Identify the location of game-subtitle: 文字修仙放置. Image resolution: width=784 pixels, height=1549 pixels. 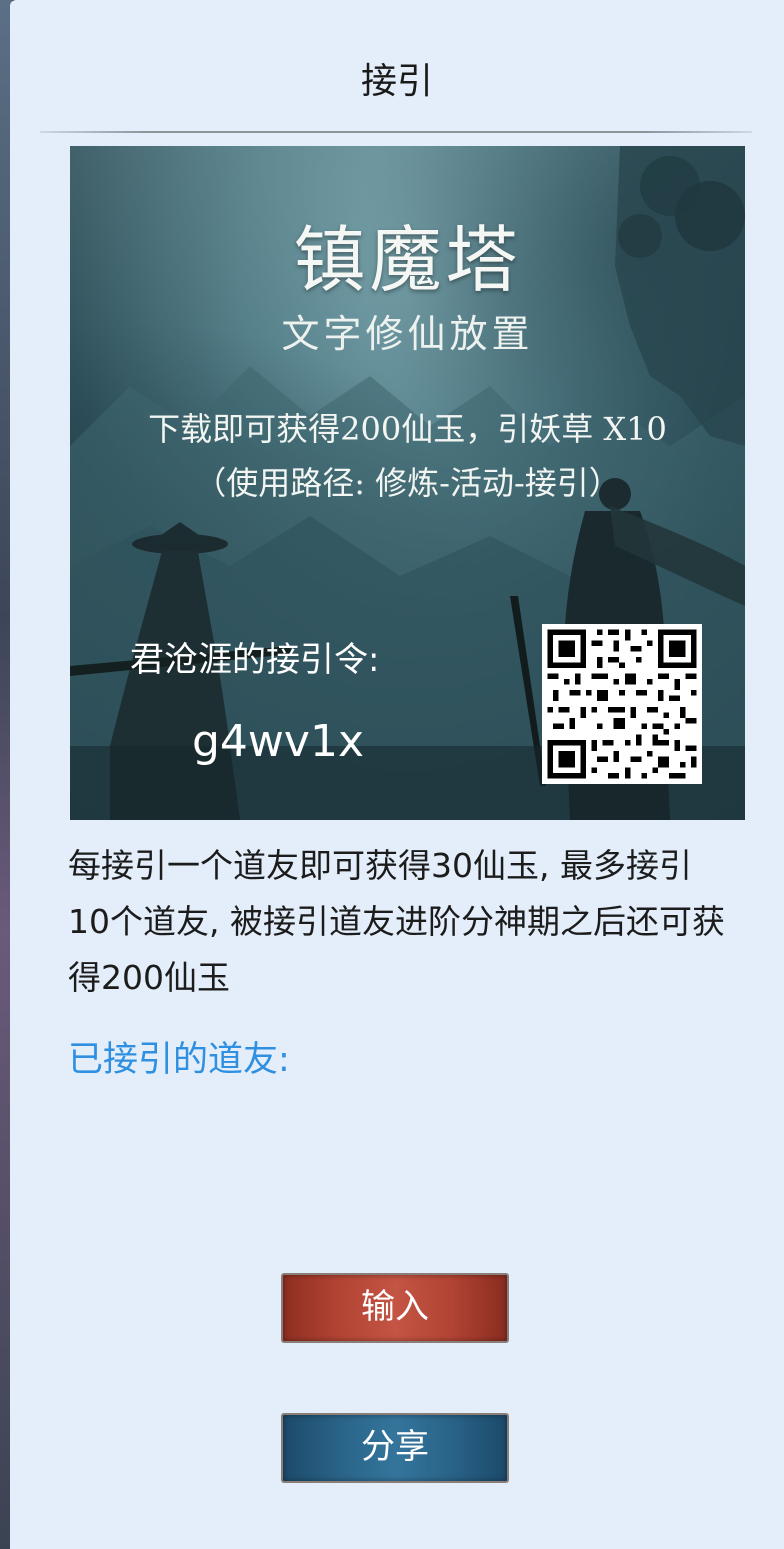
(407, 334).